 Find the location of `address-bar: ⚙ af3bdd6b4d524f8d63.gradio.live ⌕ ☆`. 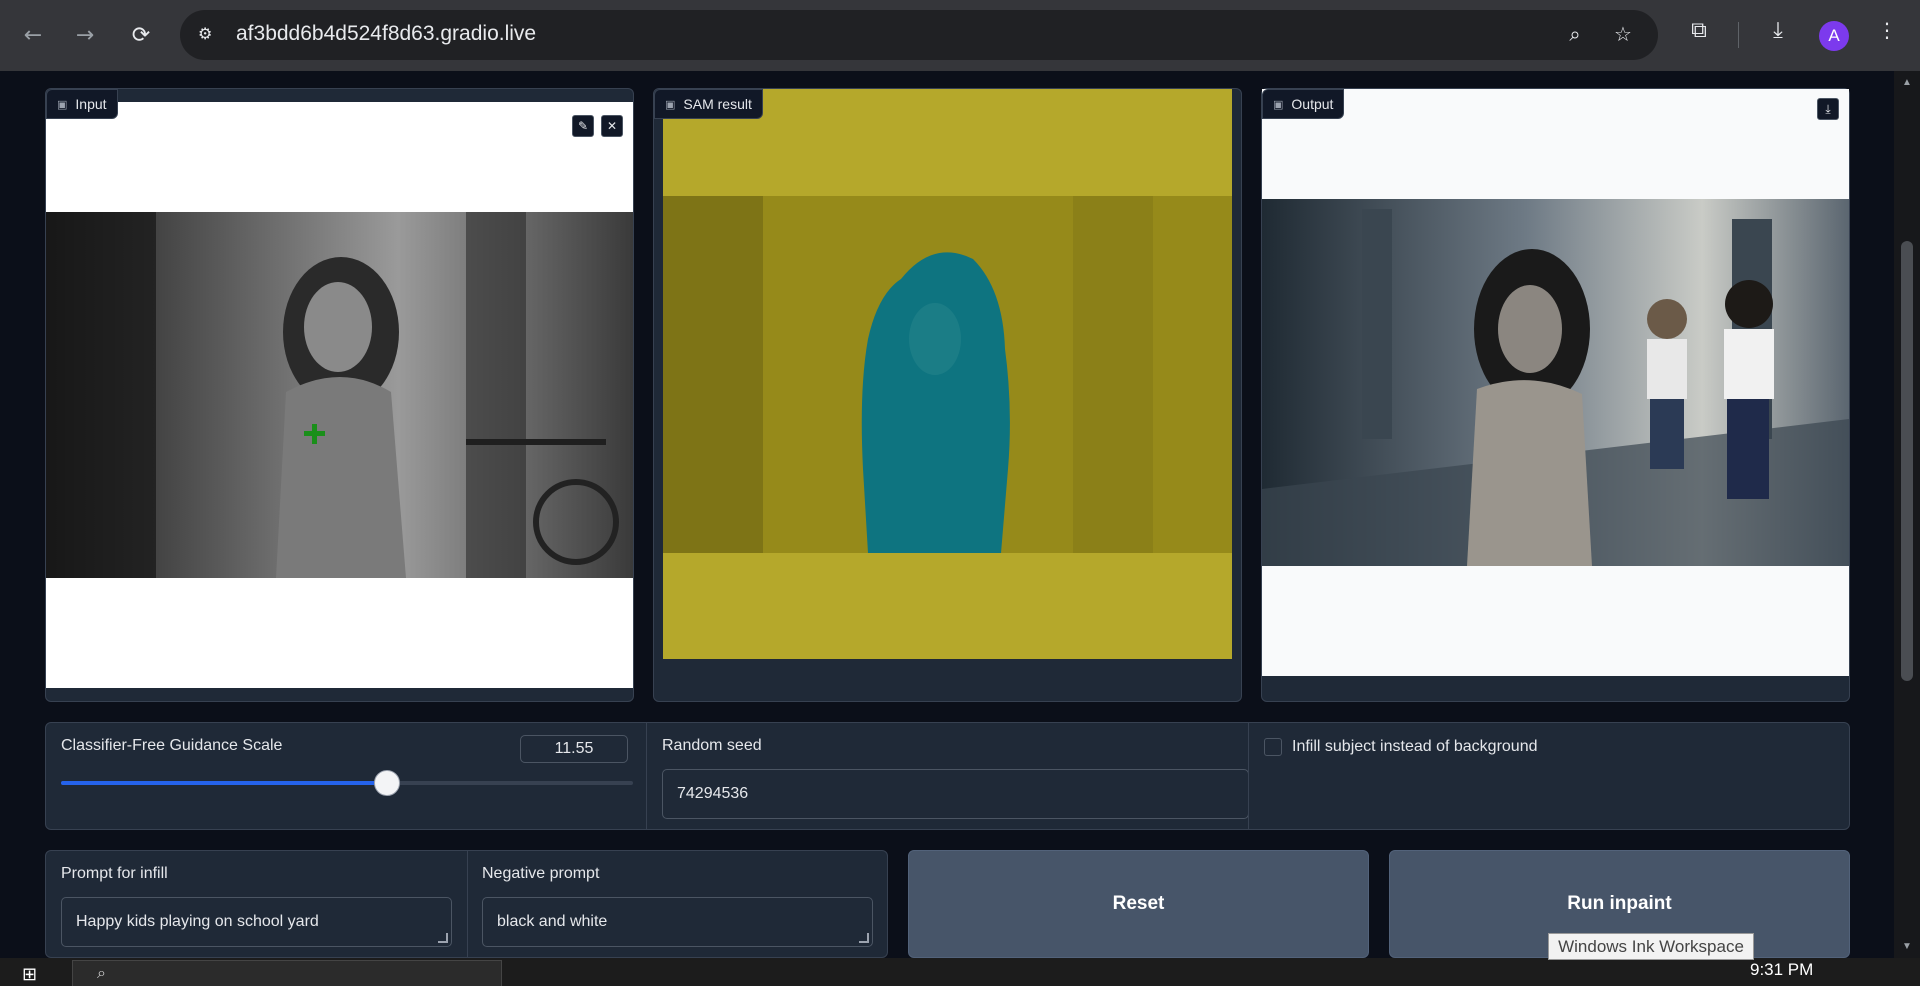

address-bar: ⚙ af3bdd6b4d524f8d63.gradio.live ⌕ ☆ is located at coordinates (919, 35).